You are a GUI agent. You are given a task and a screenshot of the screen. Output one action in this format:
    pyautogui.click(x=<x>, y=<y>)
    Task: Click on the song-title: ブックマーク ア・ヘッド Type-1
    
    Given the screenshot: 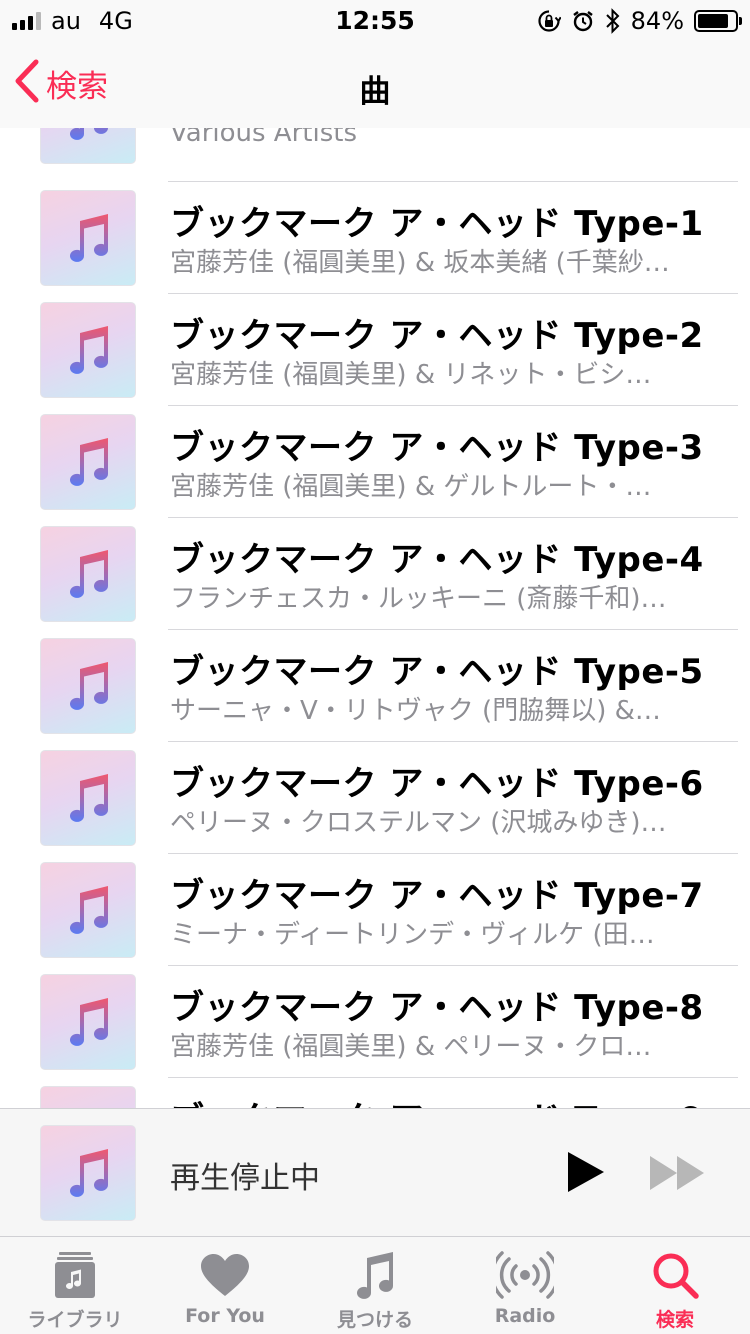 What is the action you would take?
    pyautogui.click(x=437, y=224)
    